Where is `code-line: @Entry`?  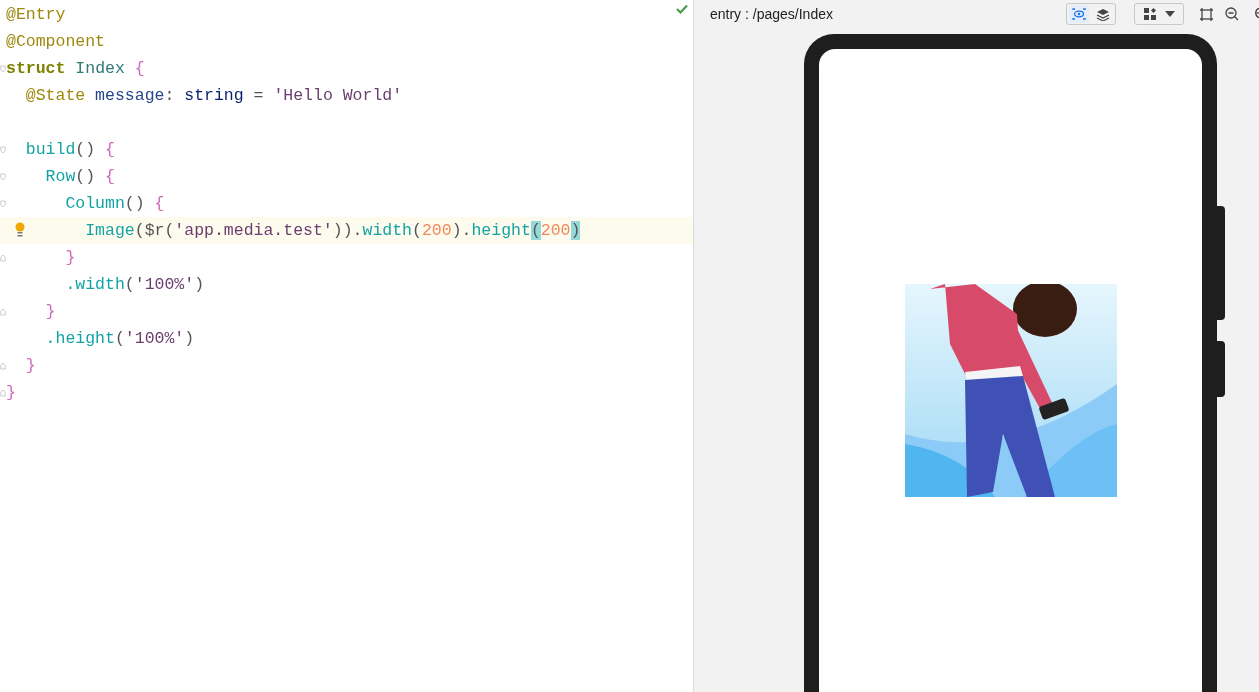
code-line: @Entry is located at coordinates (36, 14).